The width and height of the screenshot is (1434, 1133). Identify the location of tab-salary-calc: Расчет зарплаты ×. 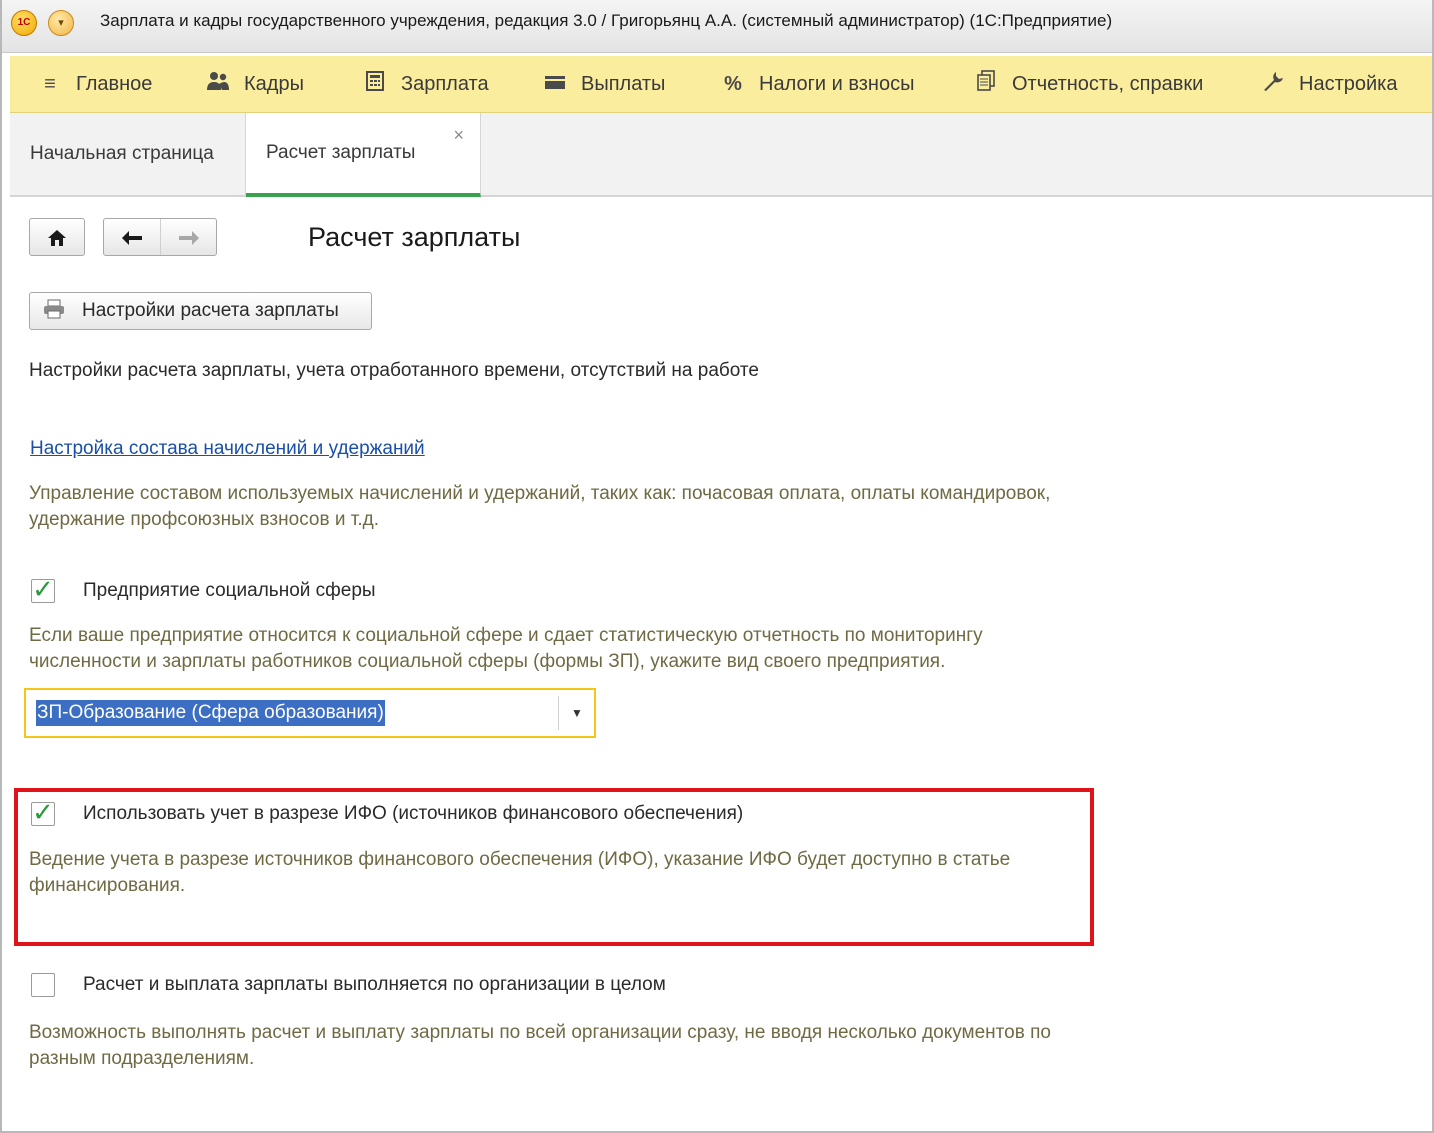
(363, 155).